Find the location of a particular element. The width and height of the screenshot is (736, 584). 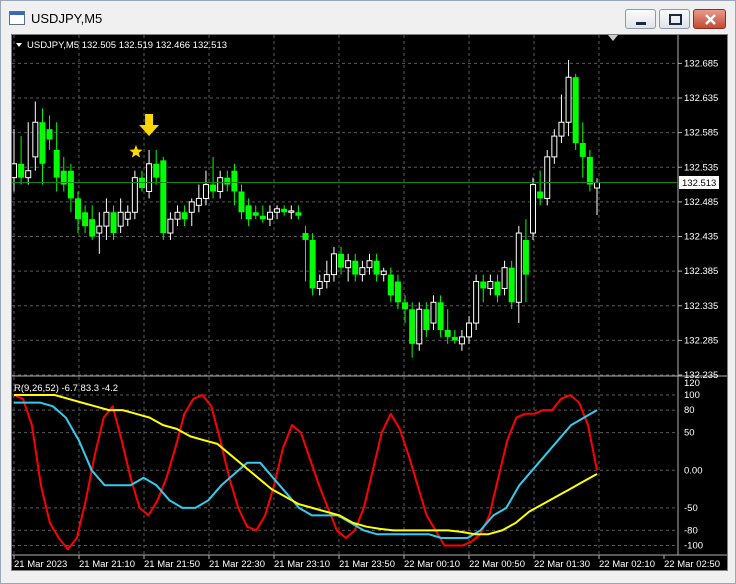

time-tick-label: 21 Mar 22:30 is located at coordinates (237, 564).